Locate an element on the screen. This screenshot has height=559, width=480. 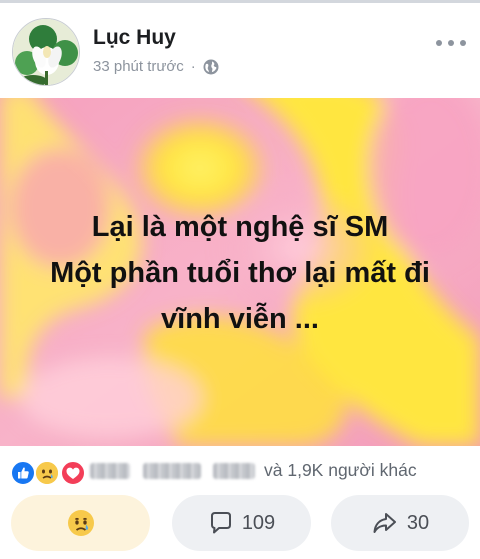
avatar-image is located at coordinates (46, 52).